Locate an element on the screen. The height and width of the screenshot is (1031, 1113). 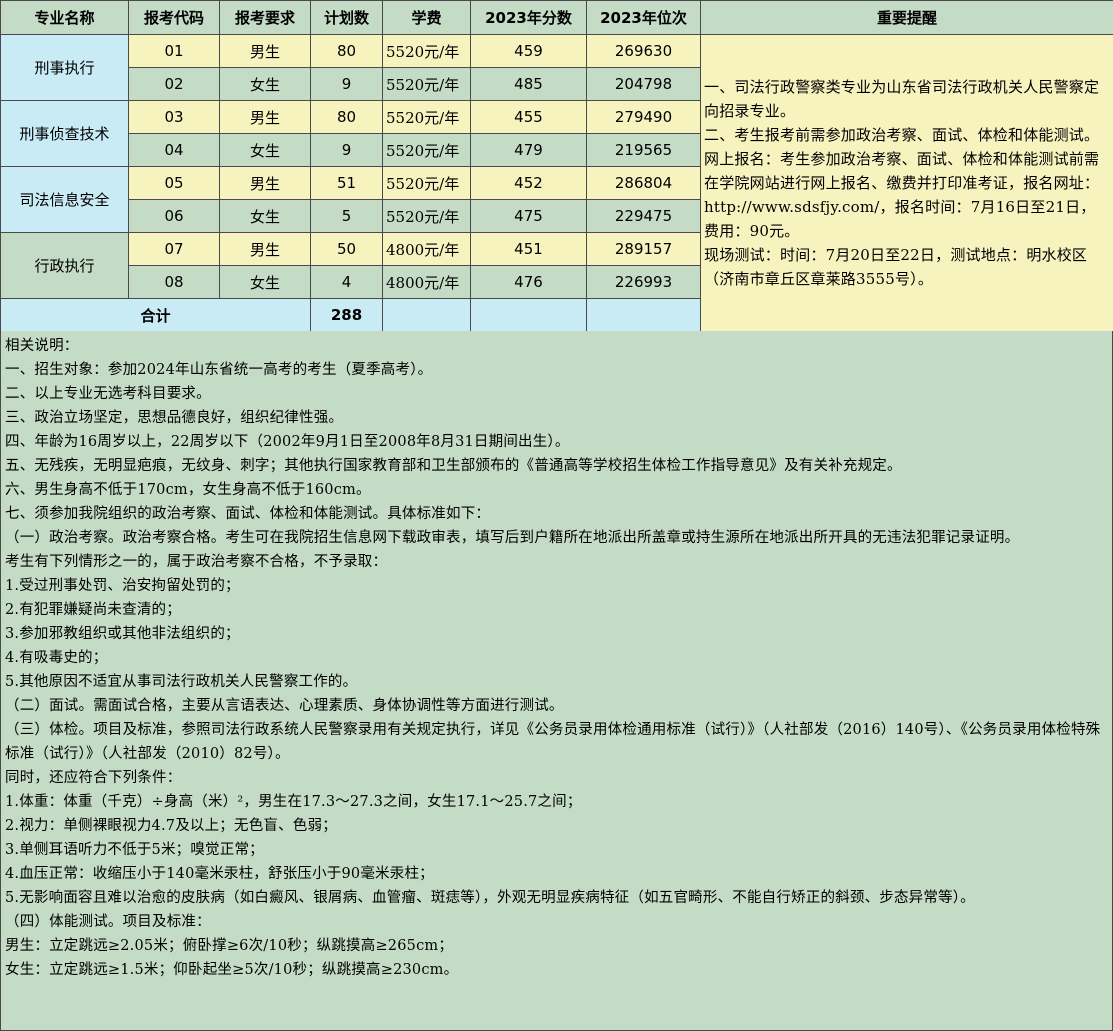
code-cell: 03 is located at coordinates (174, 117).